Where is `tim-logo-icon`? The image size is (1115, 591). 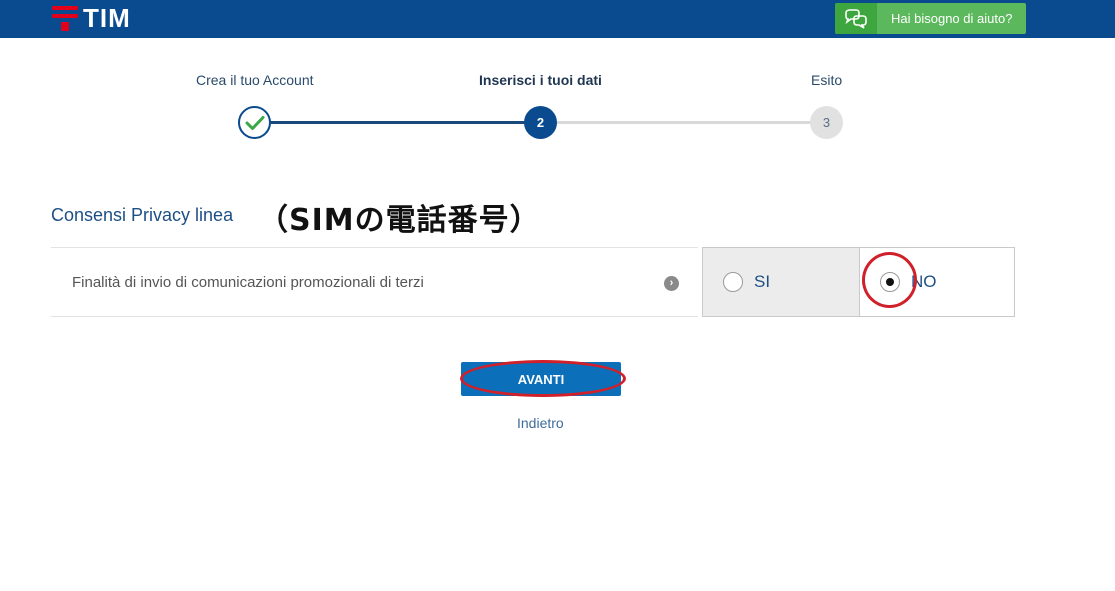
tim-logo-icon is located at coordinates (65, 18).